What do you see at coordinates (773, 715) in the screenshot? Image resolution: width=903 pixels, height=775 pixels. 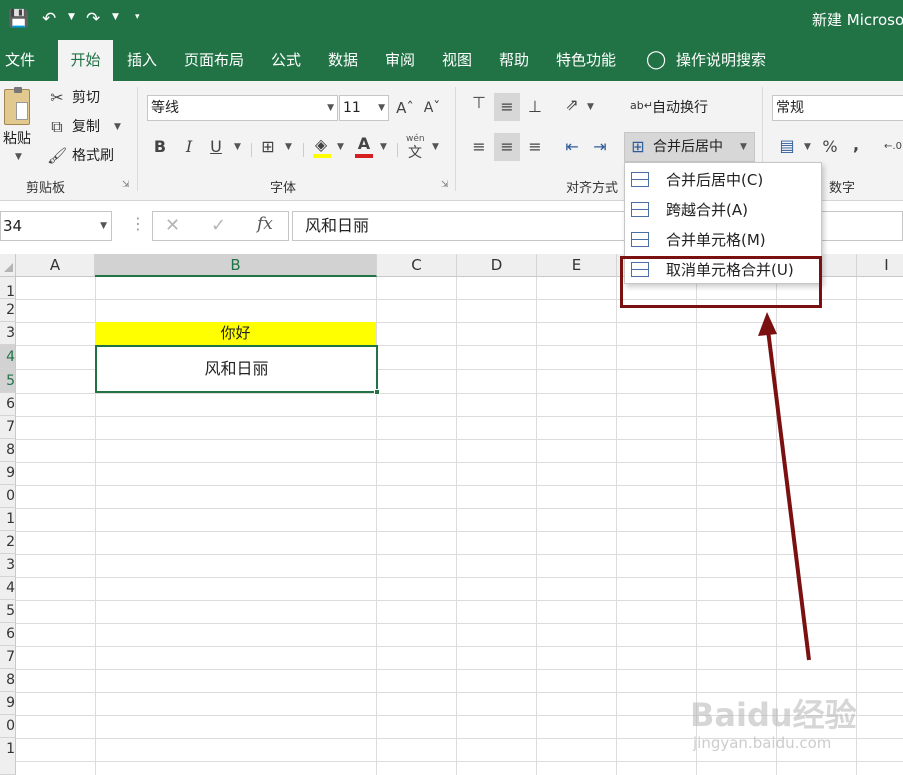 I see `baidu-watermark: Baidu经验` at bounding box center [773, 715].